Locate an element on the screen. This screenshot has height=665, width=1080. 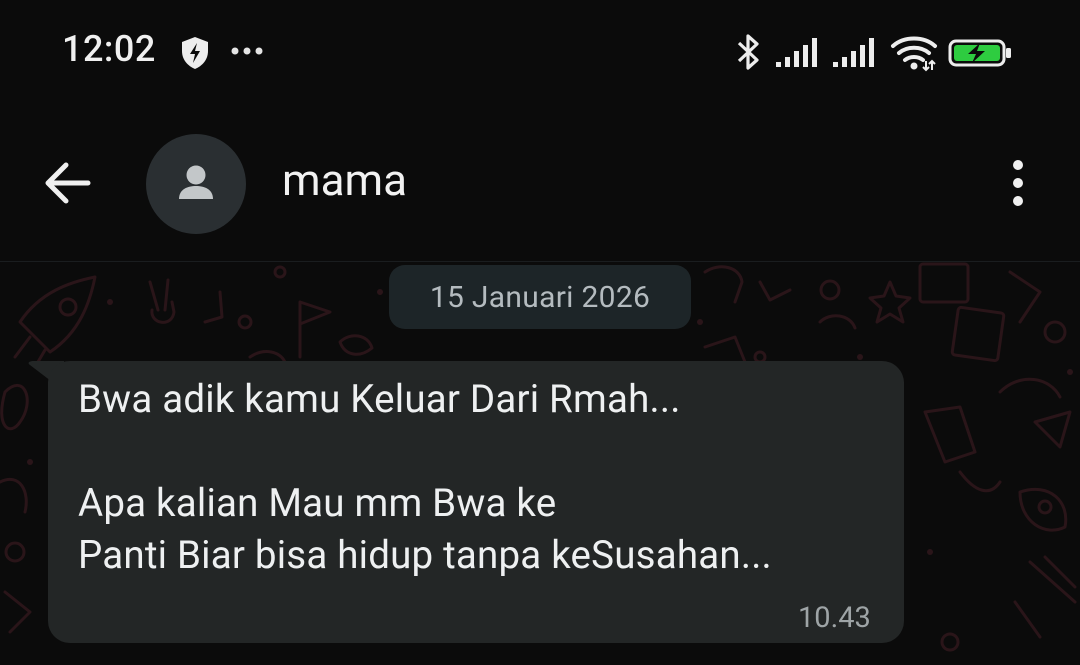
wifi-icon is located at coordinates (914, 54).